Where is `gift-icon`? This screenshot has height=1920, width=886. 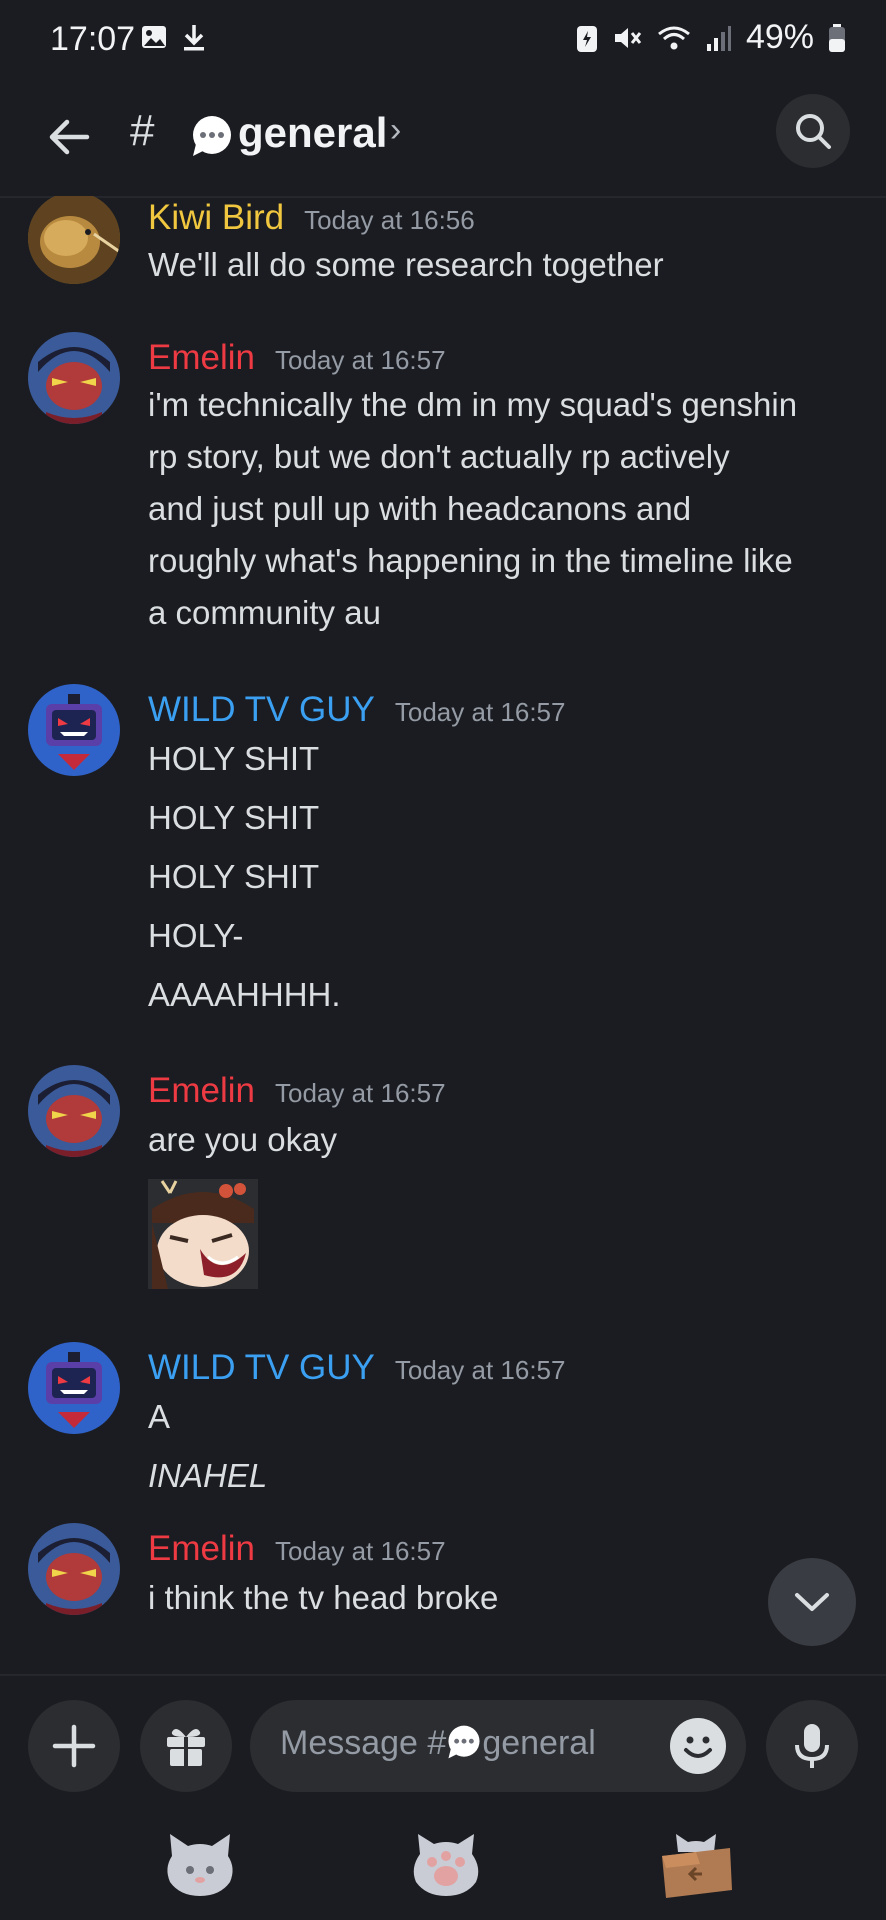 gift-icon is located at coordinates (186, 1747).